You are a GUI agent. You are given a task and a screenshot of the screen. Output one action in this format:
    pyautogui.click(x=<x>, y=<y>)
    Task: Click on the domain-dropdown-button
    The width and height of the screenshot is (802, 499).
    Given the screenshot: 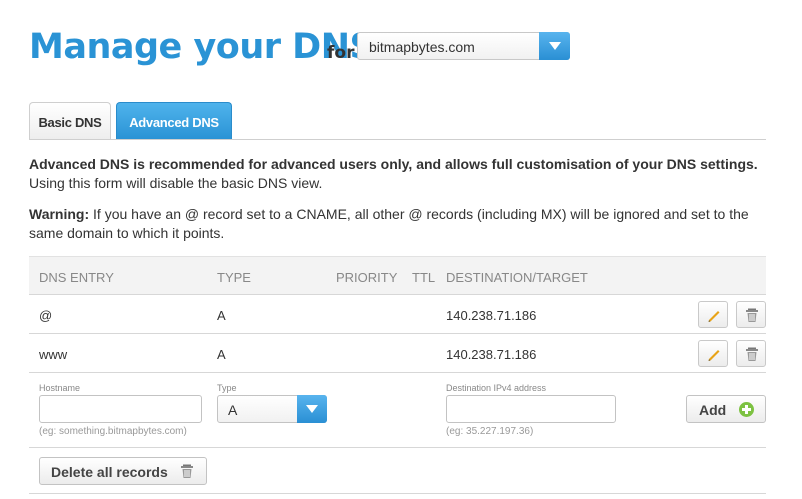 What is the action you would take?
    pyautogui.click(x=554, y=46)
    